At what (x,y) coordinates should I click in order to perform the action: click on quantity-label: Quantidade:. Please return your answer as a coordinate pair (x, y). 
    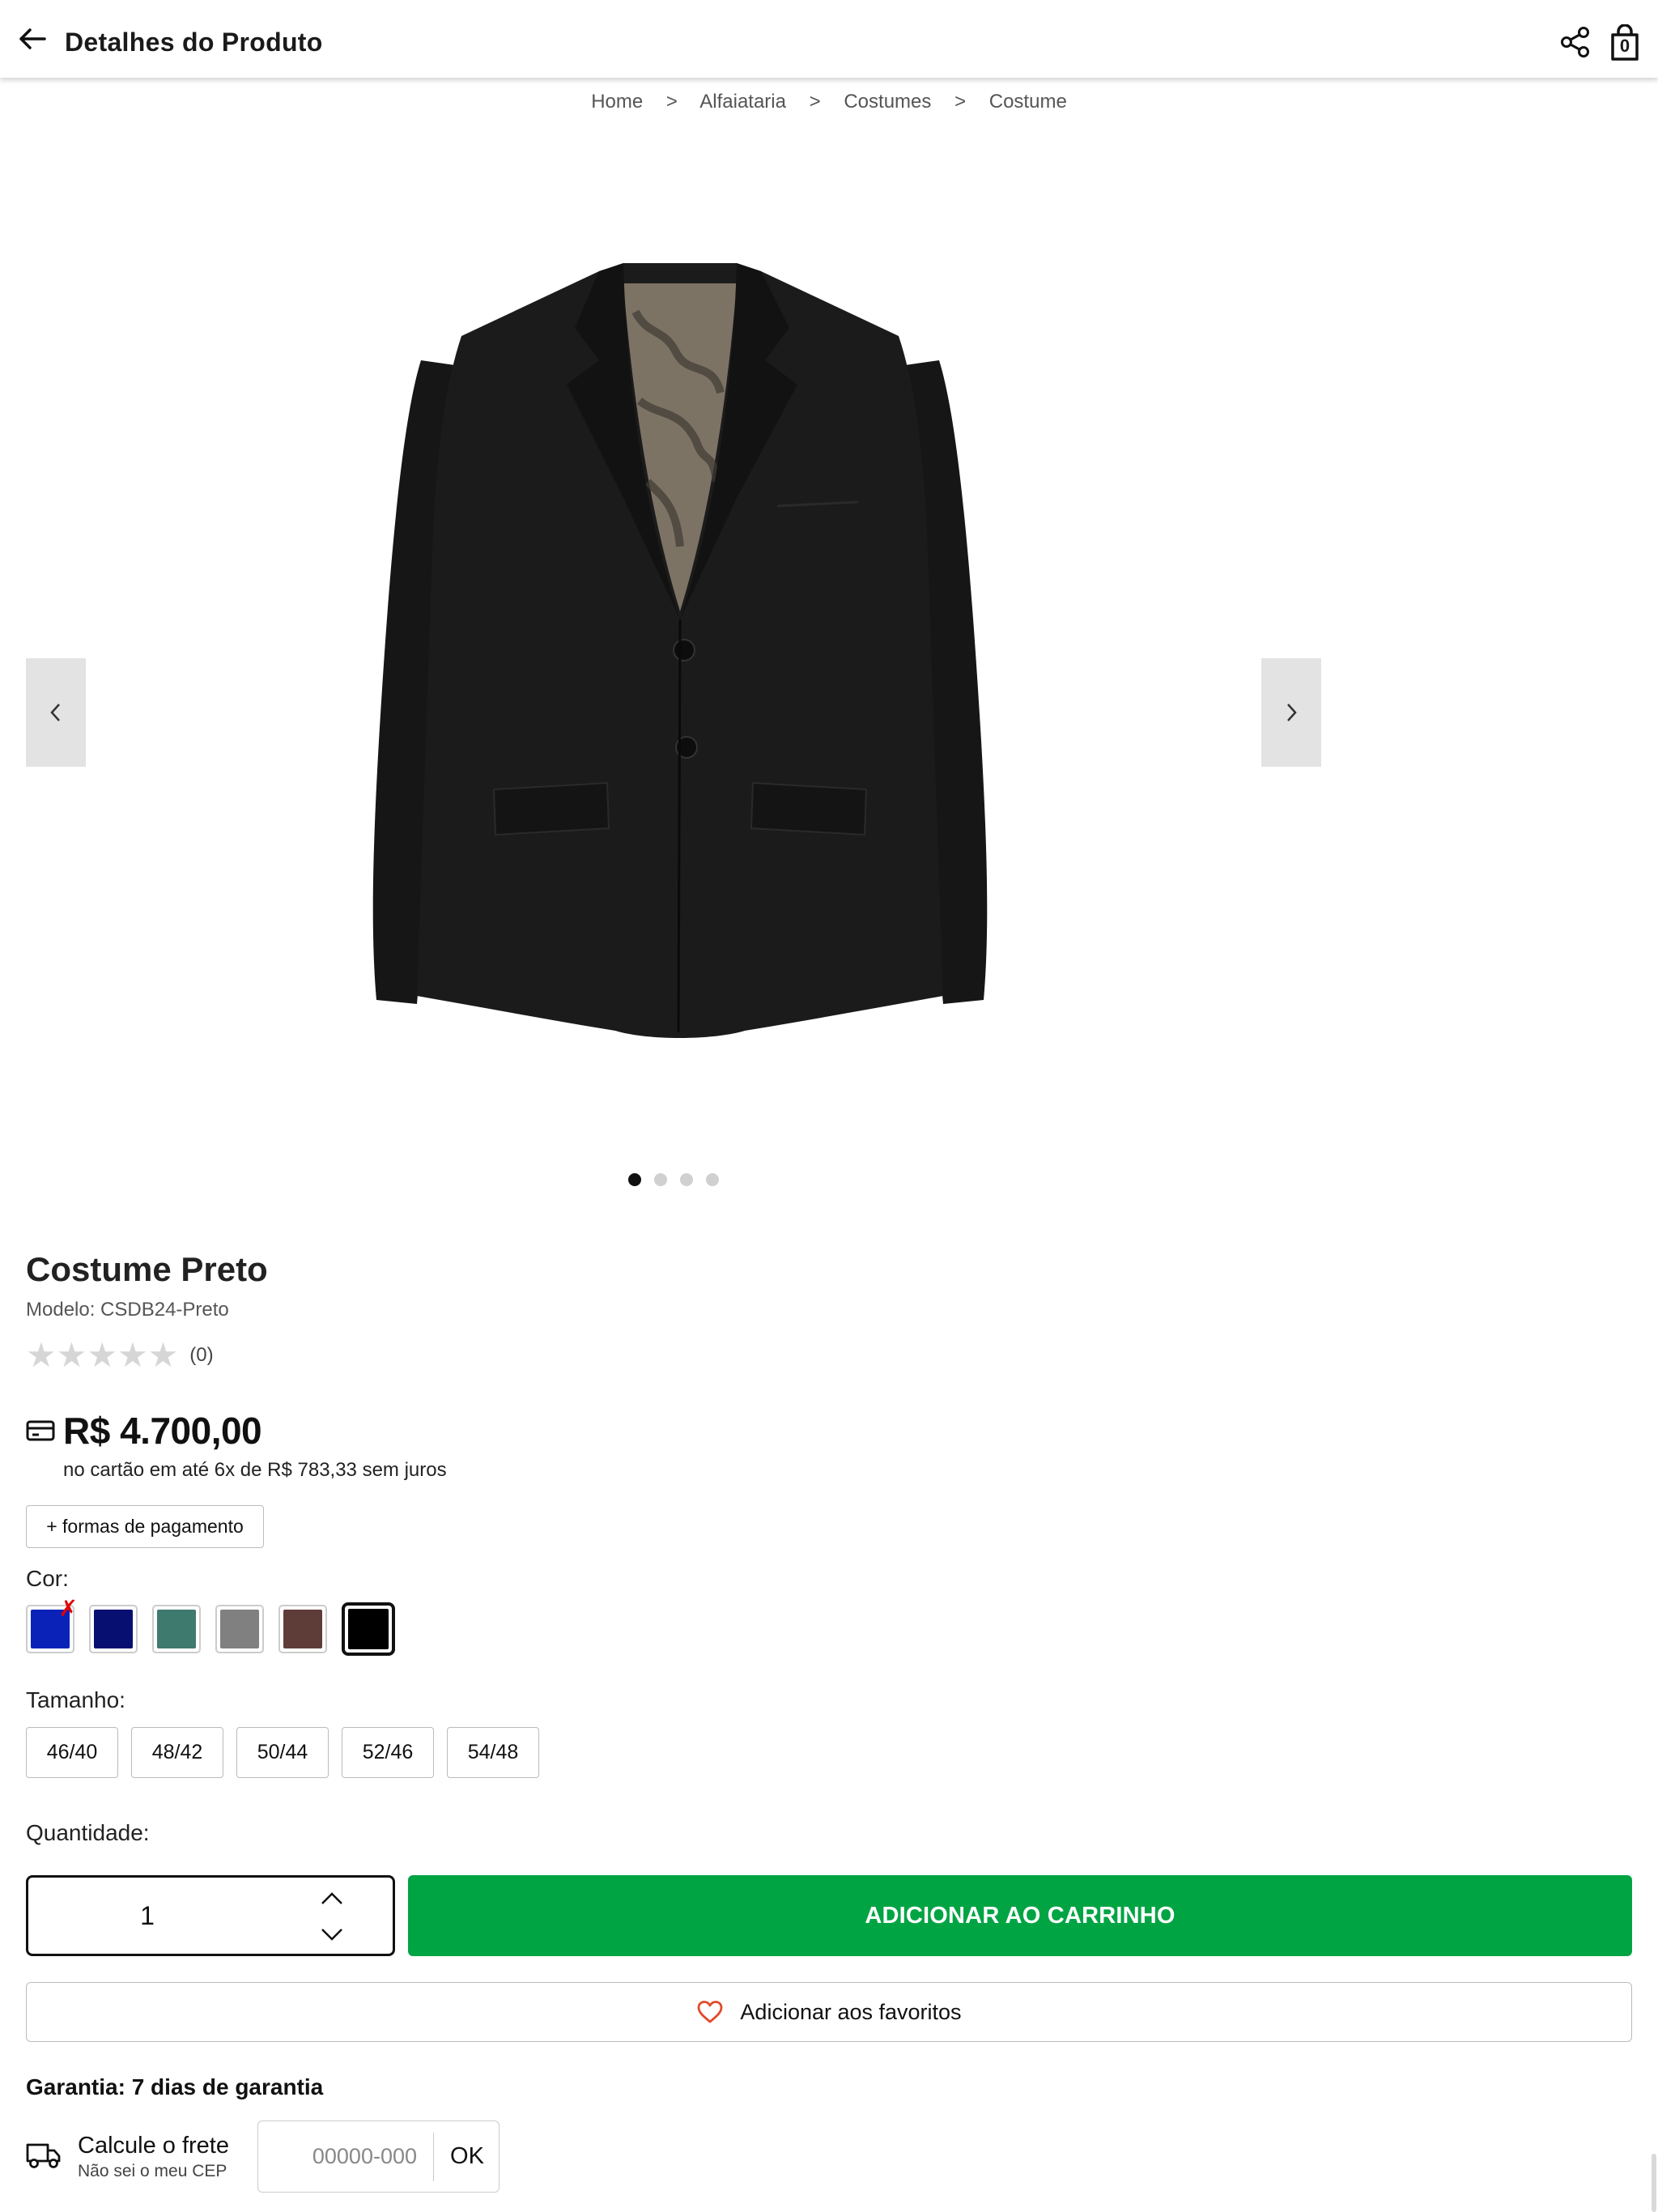
    Looking at the image, I should click on (88, 1832).